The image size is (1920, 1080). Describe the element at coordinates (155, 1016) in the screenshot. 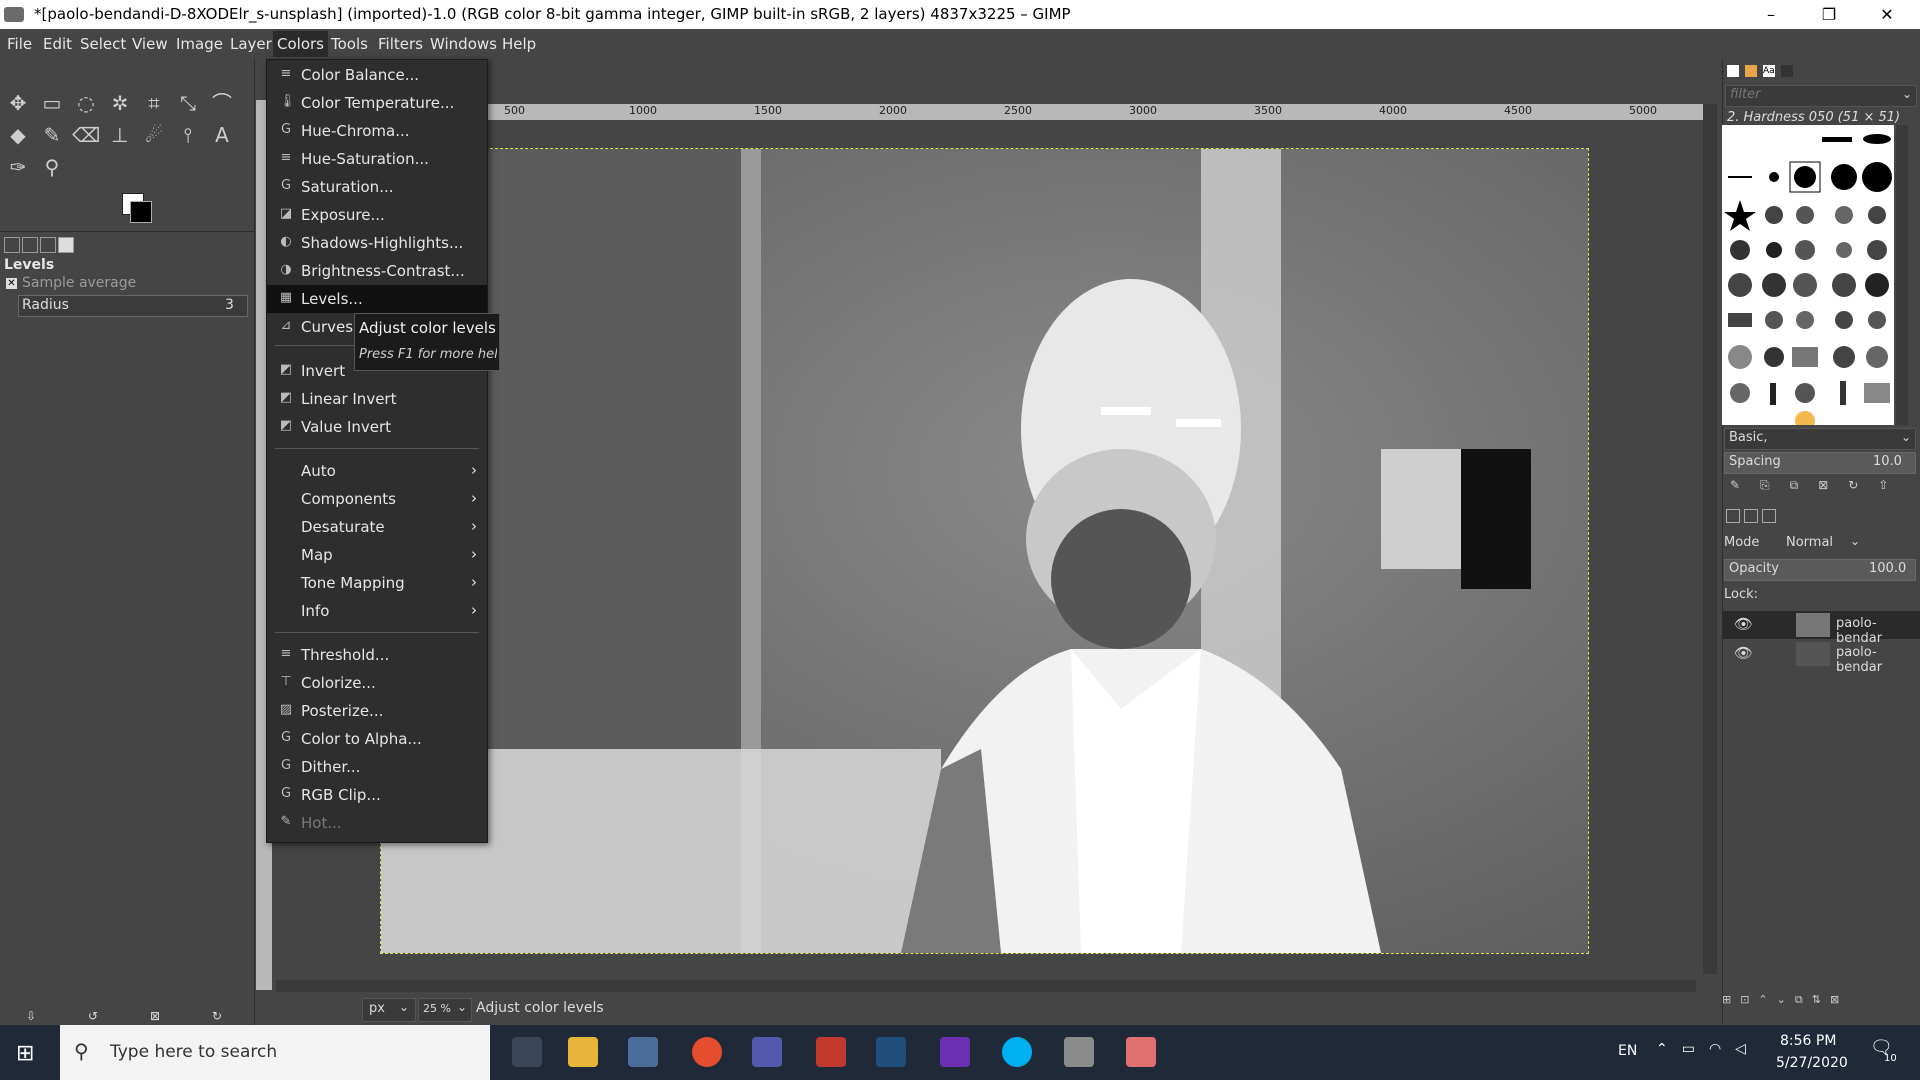

I see `delete-options-icon: ⊠` at that location.